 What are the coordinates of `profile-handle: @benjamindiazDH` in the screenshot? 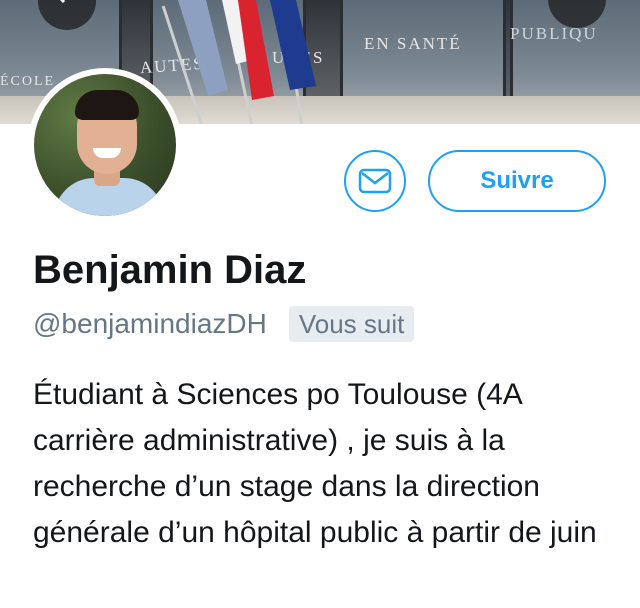 It's located at (150, 323).